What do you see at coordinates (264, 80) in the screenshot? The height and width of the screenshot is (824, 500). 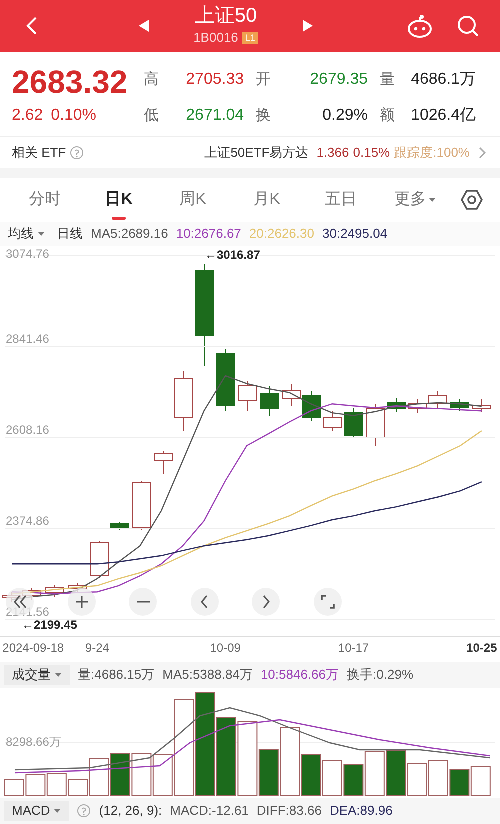 I see `stat-label: 开` at bounding box center [264, 80].